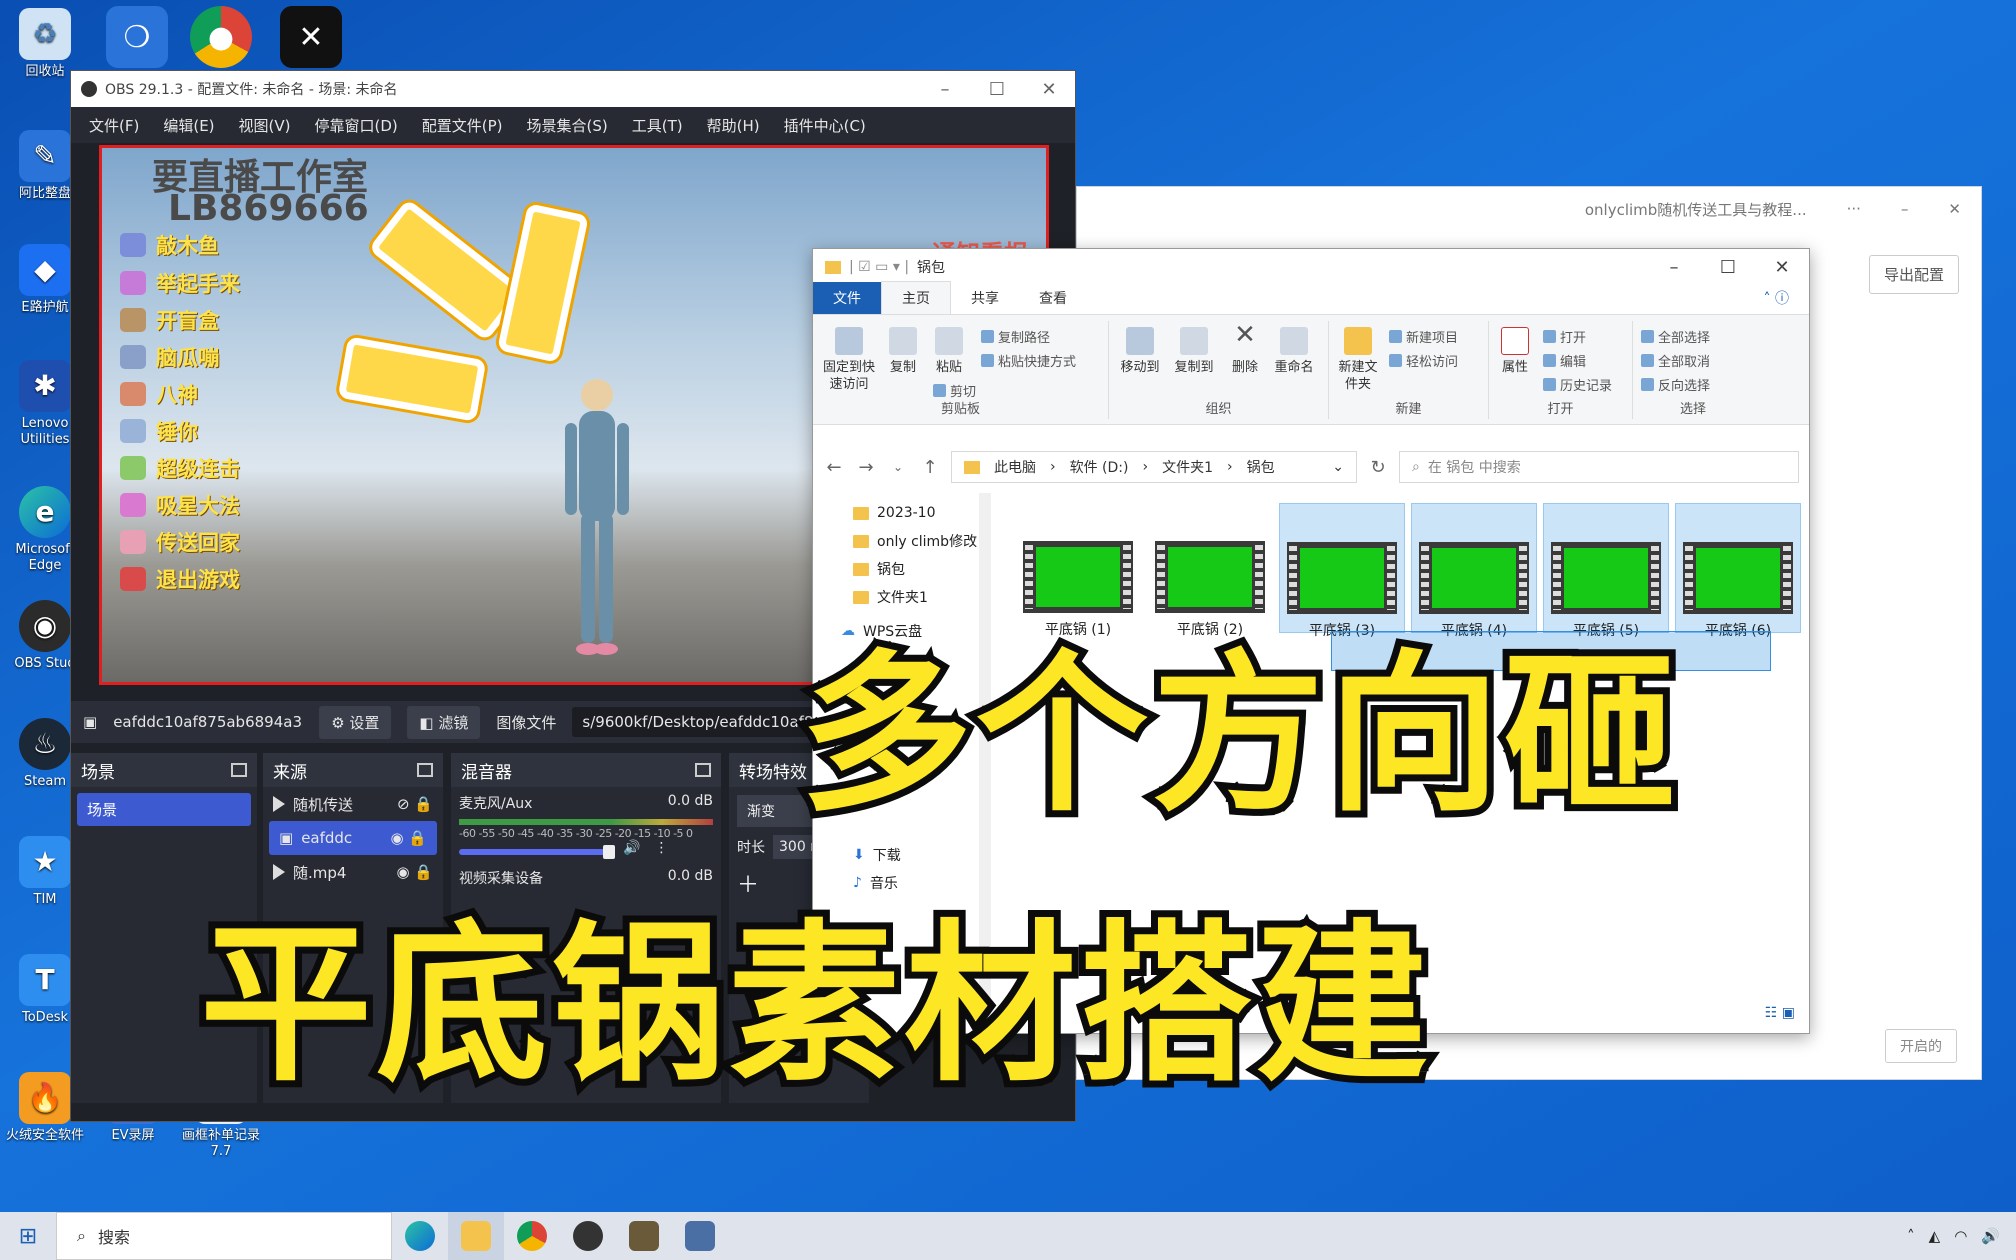 This screenshot has height=1260, width=2016. Describe the element at coordinates (164, 809) in the screenshot. I see `scene-item: 场景` at that location.